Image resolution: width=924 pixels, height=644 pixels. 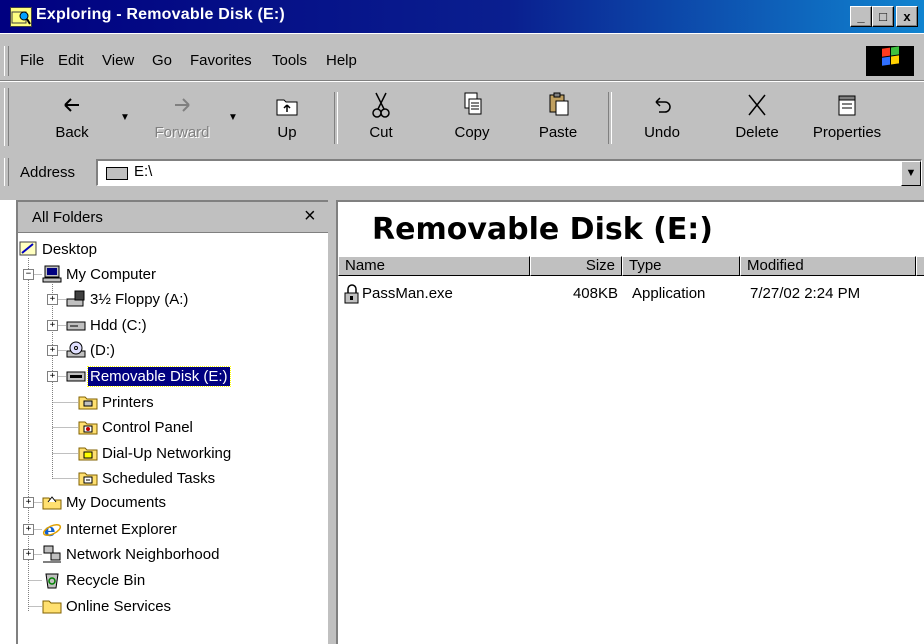 What do you see at coordinates (118, 60) in the screenshot?
I see `menu-view: View` at bounding box center [118, 60].